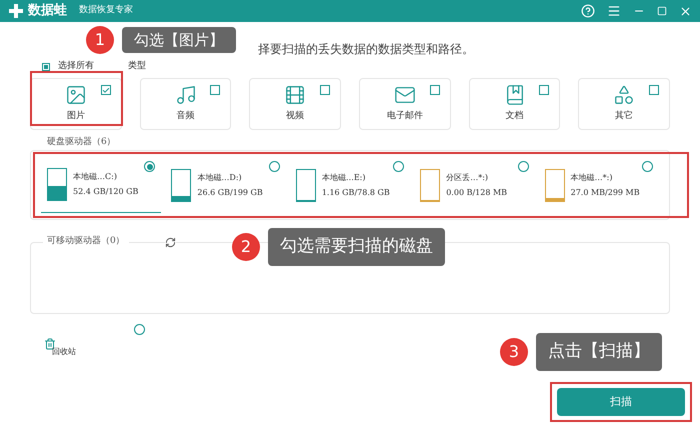  Describe the element at coordinates (95, 177) in the screenshot. I see `drive-name: 本地磁…C:)` at that location.